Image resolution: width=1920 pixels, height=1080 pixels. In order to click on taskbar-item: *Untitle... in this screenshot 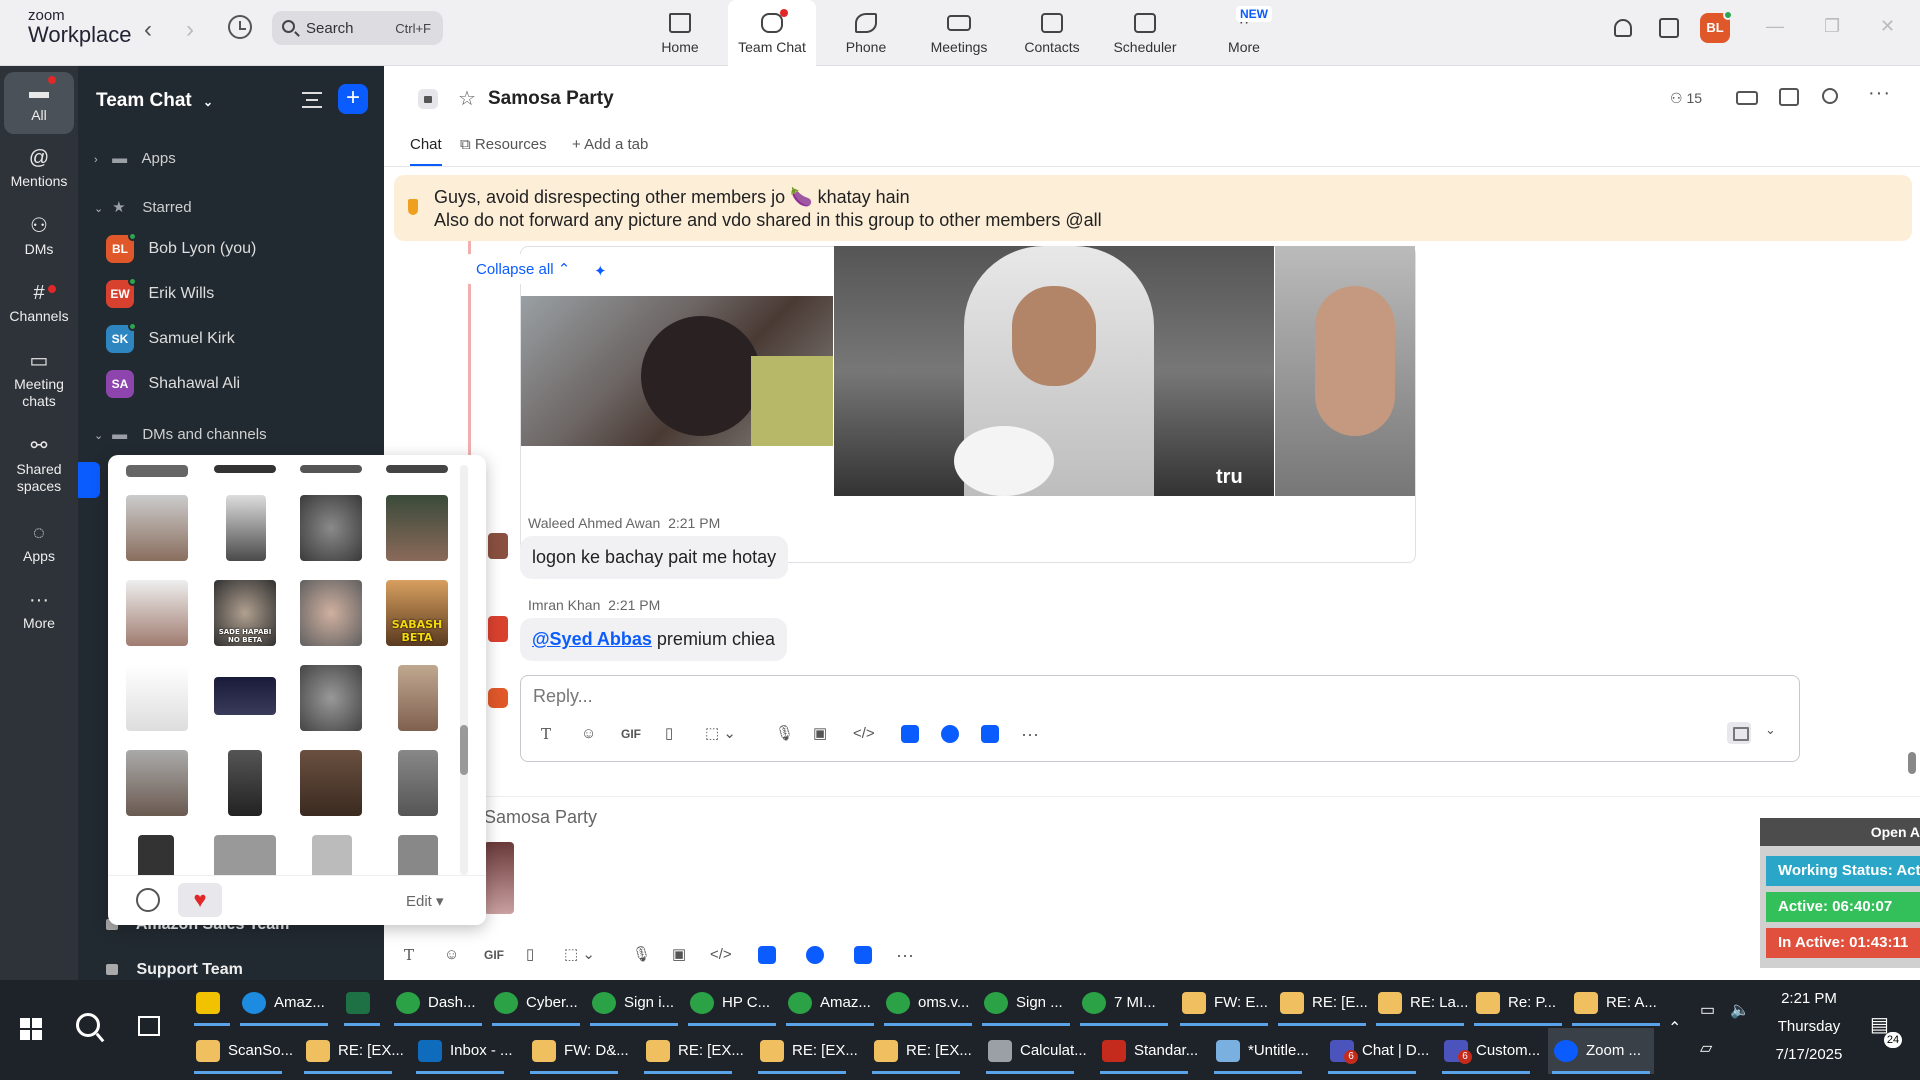, I will do `click(1259, 1051)`.